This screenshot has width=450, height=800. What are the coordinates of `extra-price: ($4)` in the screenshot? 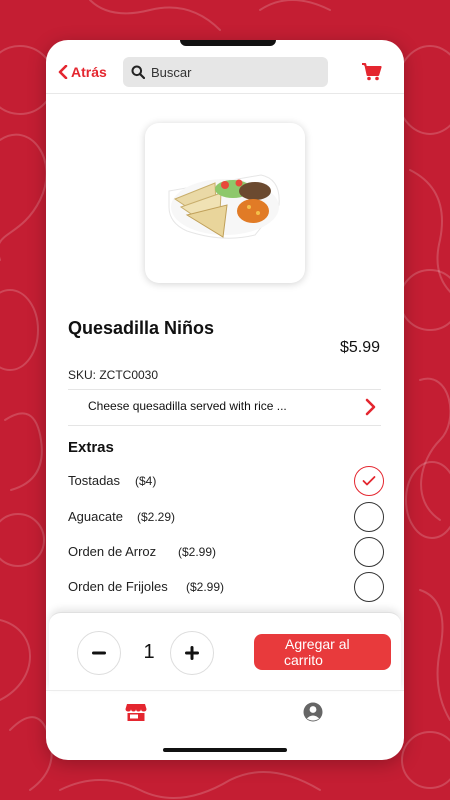 It's located at (146, 481).